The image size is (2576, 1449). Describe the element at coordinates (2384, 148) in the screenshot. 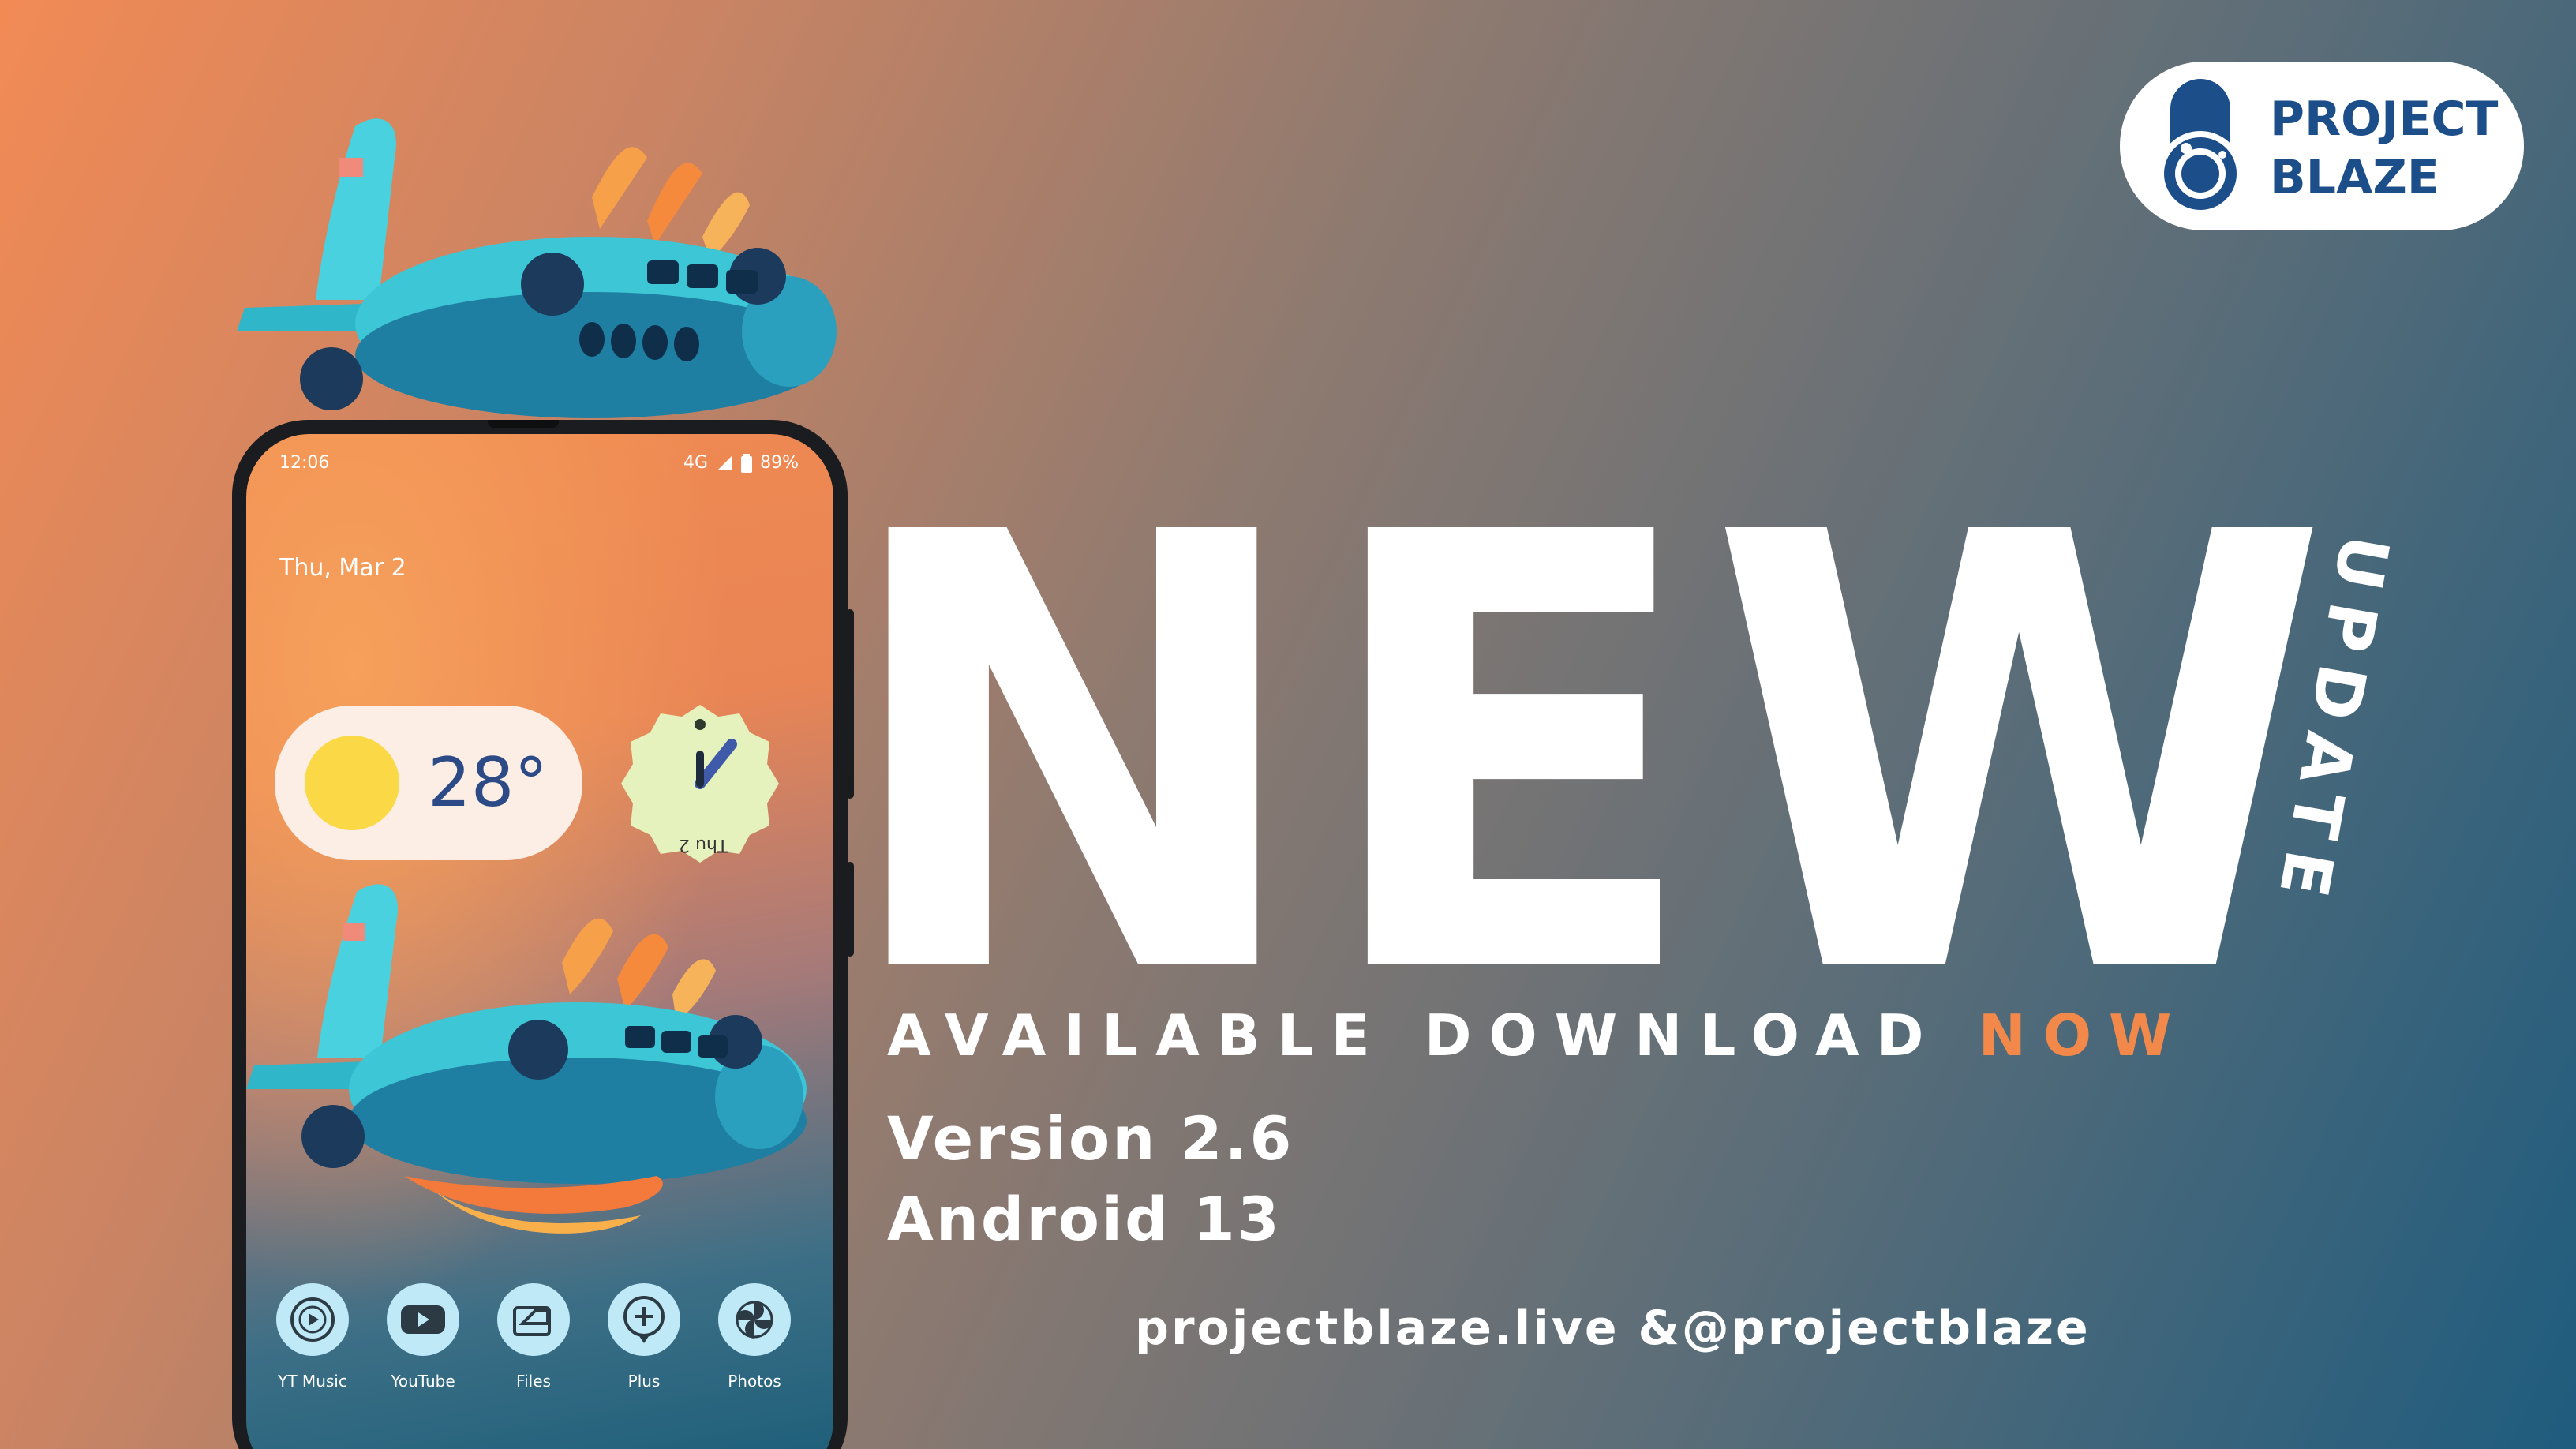

I see `brand-name: PROJECT BLAZE` at that location.